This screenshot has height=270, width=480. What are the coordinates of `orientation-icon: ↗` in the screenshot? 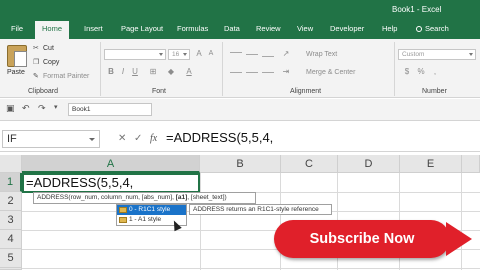 It's located at (286, 54).